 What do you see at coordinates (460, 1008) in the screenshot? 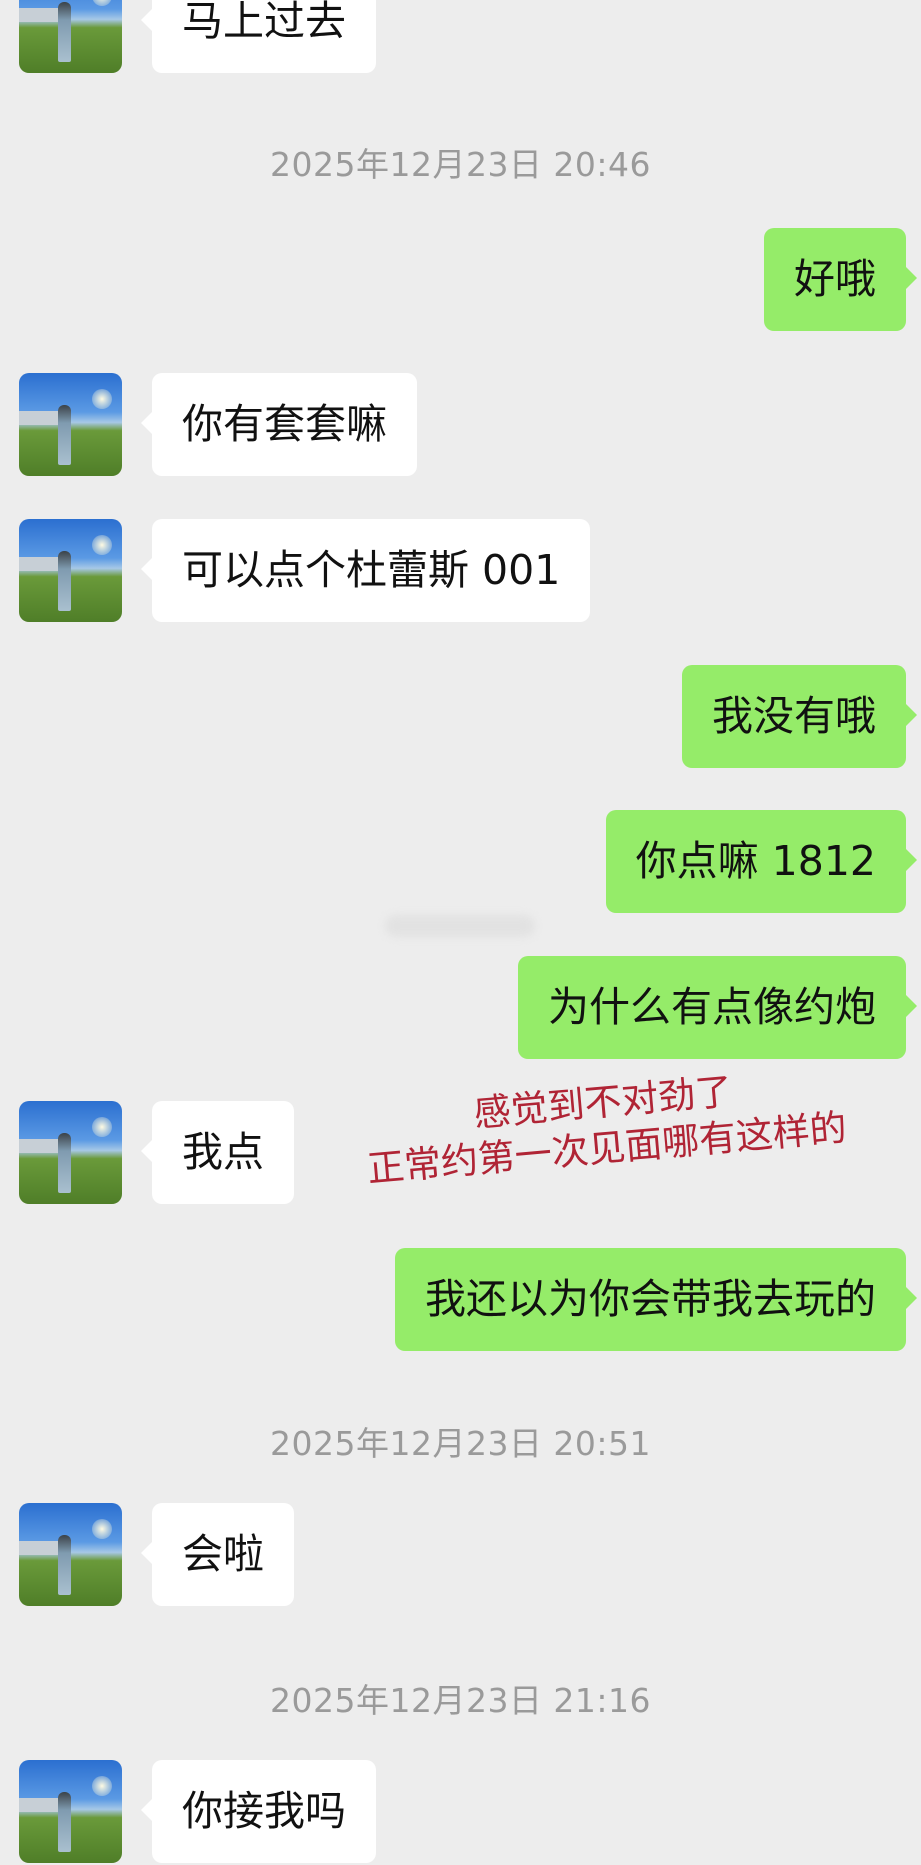
I see `message-row-outgoing: 为什么有点像约炮` at bounding box center [460, 1008].